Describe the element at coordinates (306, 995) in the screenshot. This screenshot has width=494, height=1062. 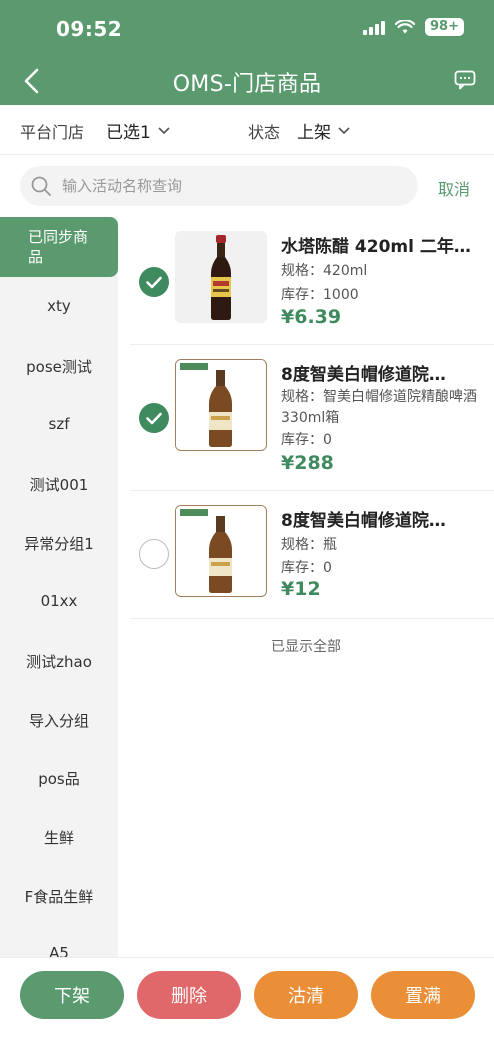
I see `clear-stock-button: 沽清` at that location.